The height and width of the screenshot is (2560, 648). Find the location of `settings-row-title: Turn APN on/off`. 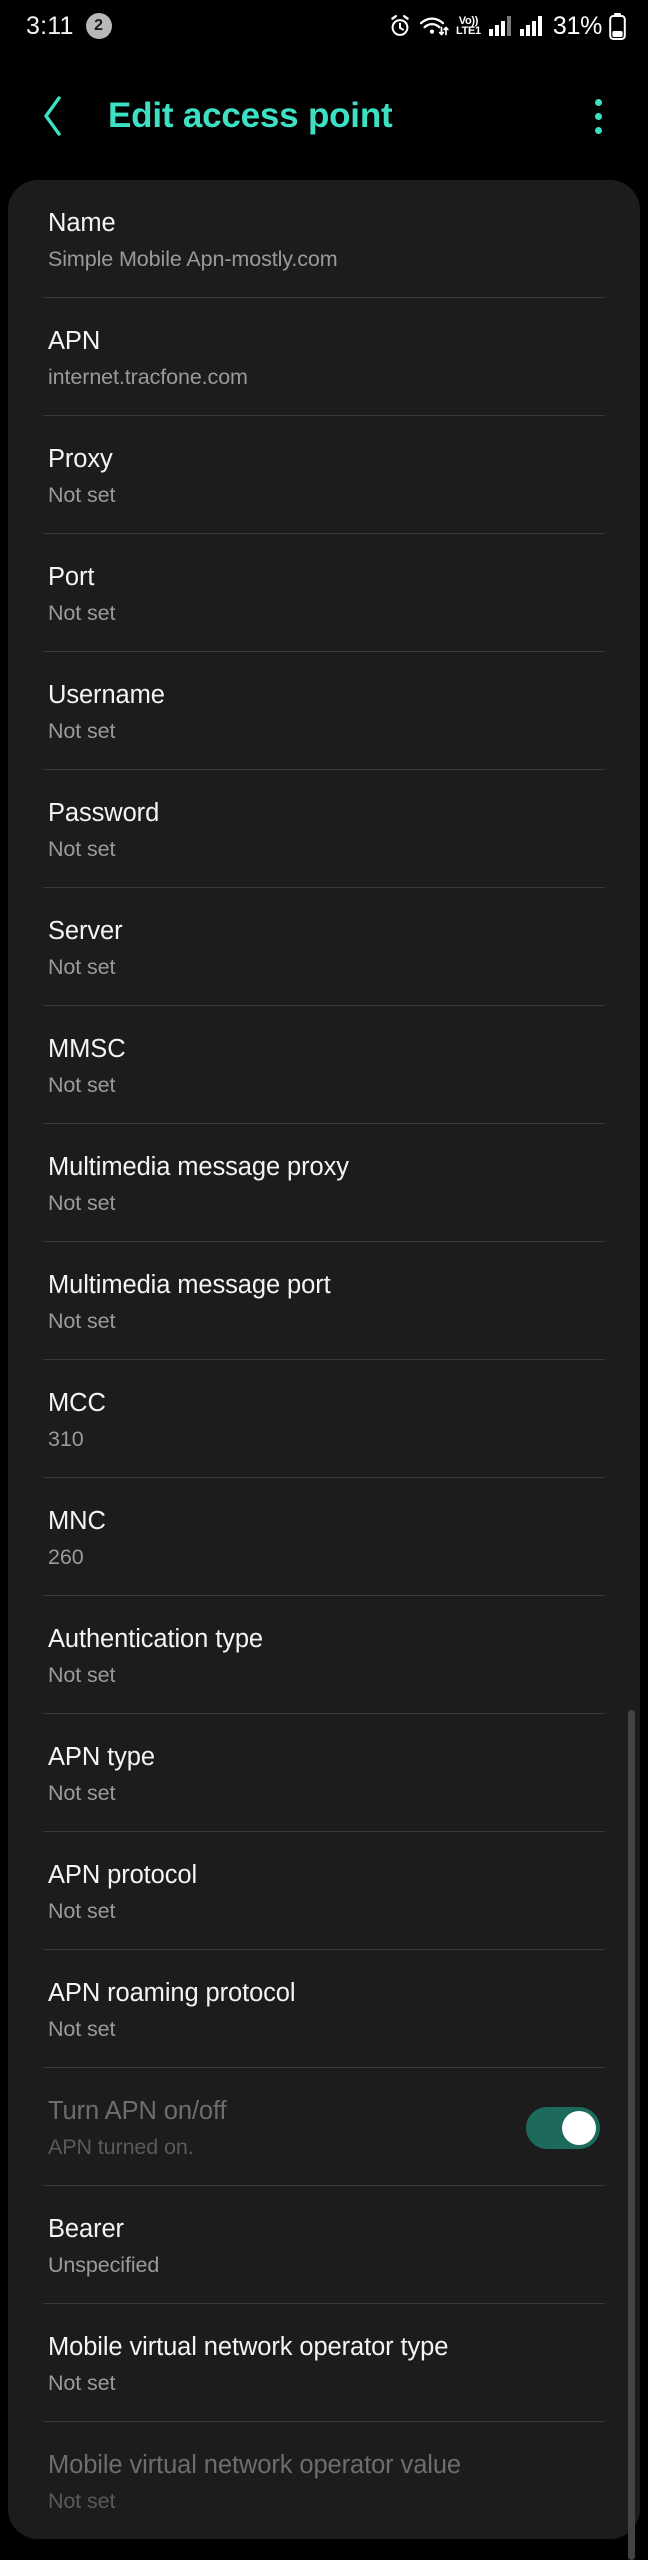

settings-row-title: Turn APN on/off is located at coordinates (137, 2110).